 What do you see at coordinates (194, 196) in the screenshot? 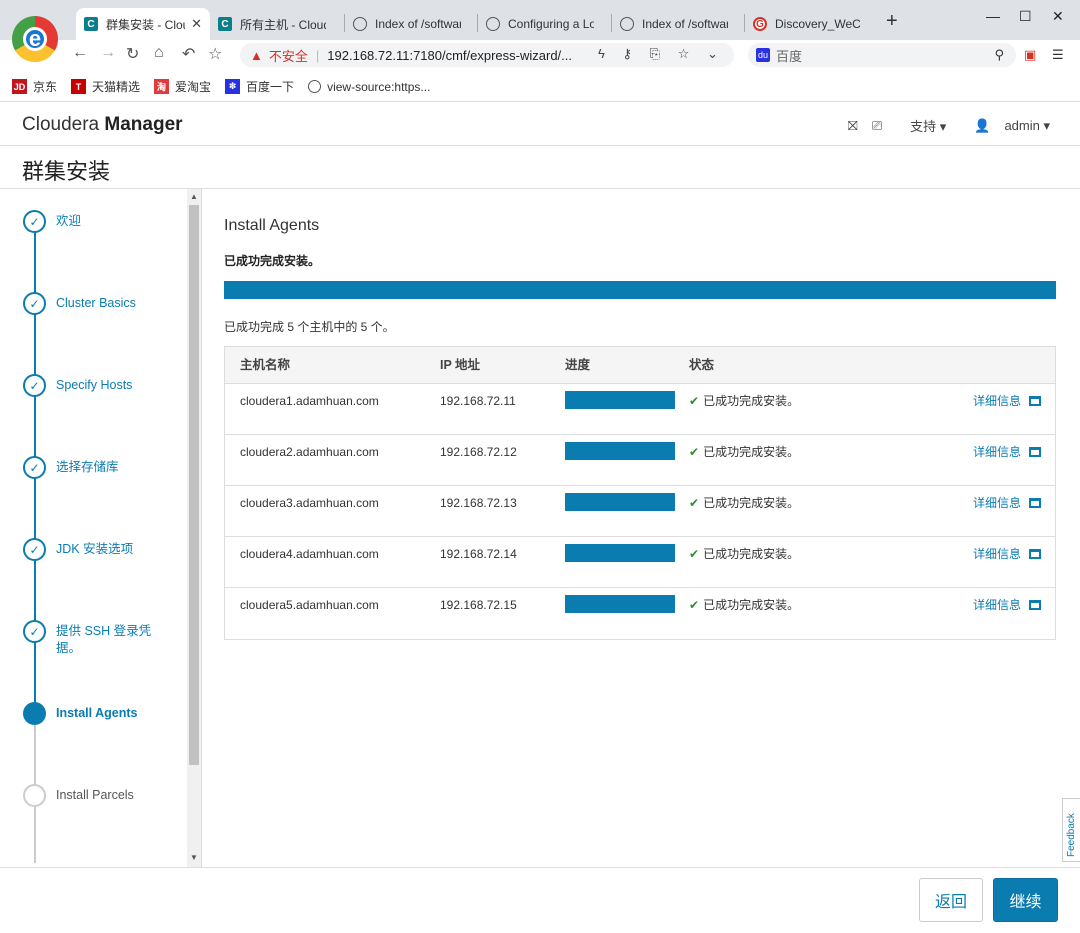
I see `scroll-up-icon: ▲` at bounding box center [194, 196].